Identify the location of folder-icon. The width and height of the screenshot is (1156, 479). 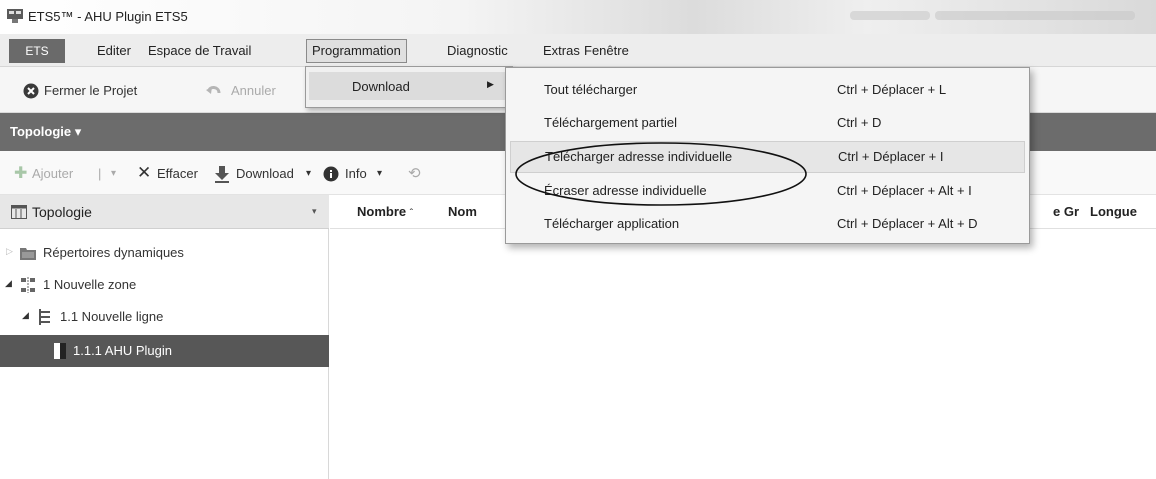
(28, 254).